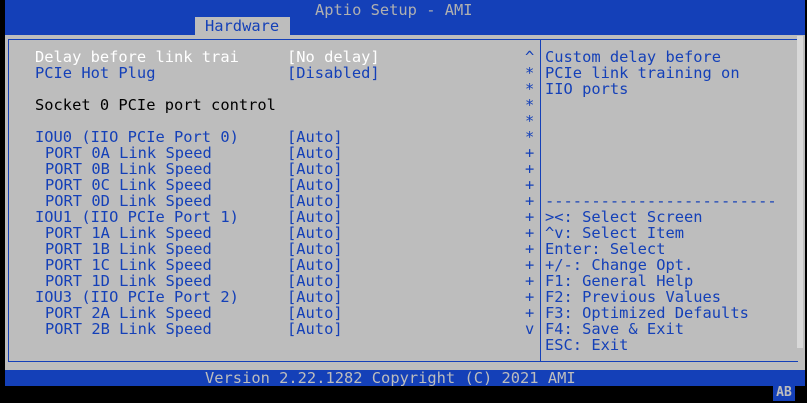 The height and width of the screenshot is (403, 807). Describe the element at coordinates (624, 217) in the screenshot. I see `key-help-line: ><: Select Screen` at that location.